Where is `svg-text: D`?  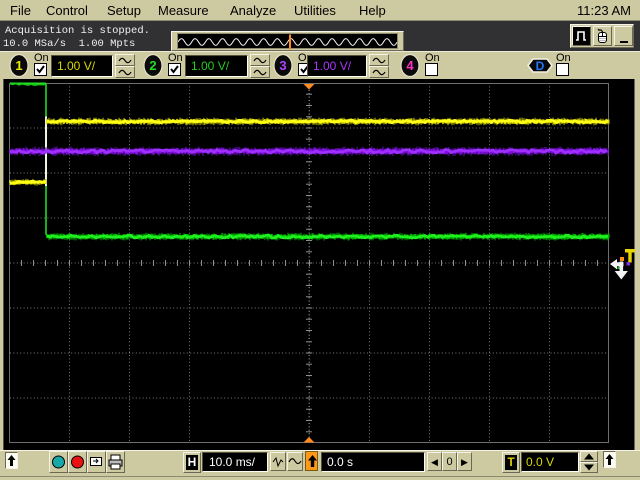
svg-text: D is located at coordinates (540, 66).